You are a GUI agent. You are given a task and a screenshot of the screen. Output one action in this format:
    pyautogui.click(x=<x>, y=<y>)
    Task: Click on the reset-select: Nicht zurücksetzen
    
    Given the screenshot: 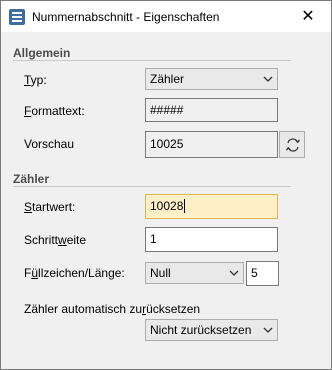 What is the action you would take?
    pyautogui.click(x=211, y=330)
    